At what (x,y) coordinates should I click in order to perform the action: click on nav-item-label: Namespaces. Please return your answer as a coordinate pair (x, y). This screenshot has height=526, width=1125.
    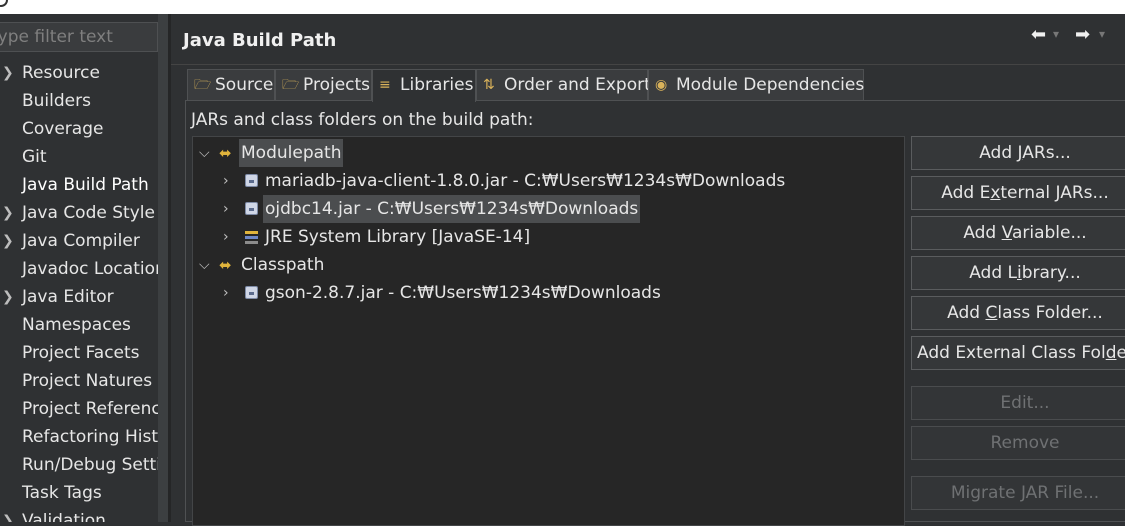
    Looking at the image, I should click on (76, 325).